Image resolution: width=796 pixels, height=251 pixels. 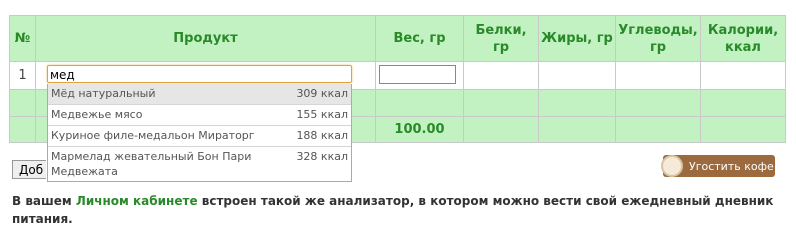 What do you see at coordinates (658, 75) in the screenshot?
I see `carbs-cell` at bounding box center [658, 75].